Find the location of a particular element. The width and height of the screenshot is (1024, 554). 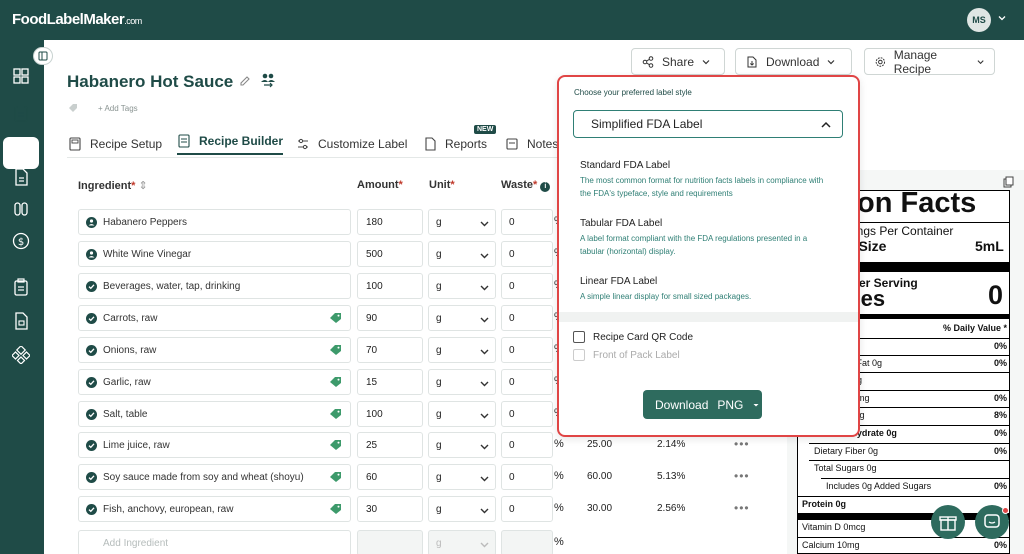

ingredient-field: Lime juice, raw is located at coordinates (214, 445).